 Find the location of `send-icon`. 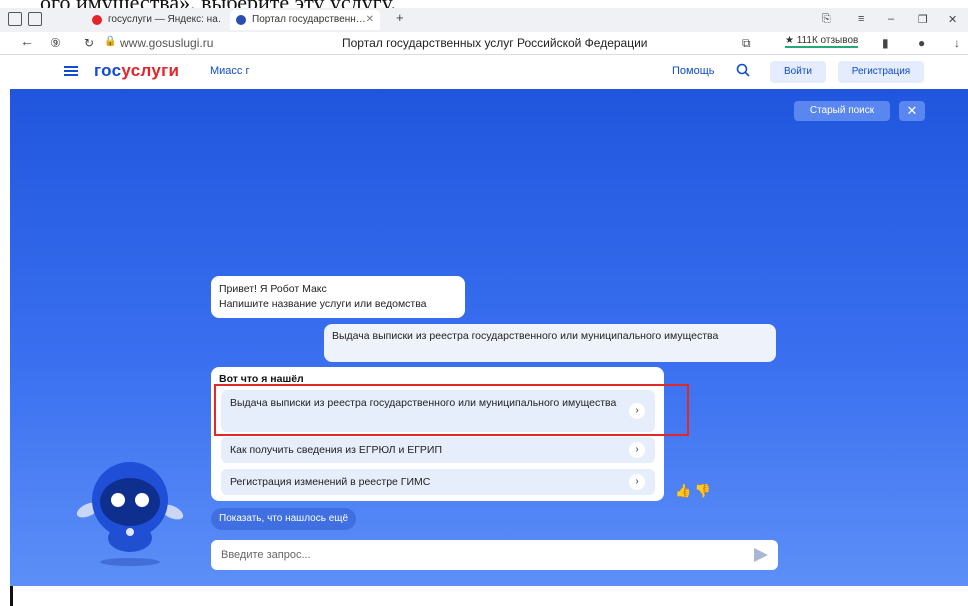

send-icon is located at coordinates (761, 555).